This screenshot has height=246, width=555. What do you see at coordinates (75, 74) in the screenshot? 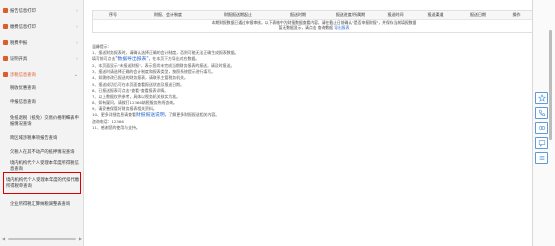
I see `chevron-down-icon: ⌄` at bounding box center [75, 74].